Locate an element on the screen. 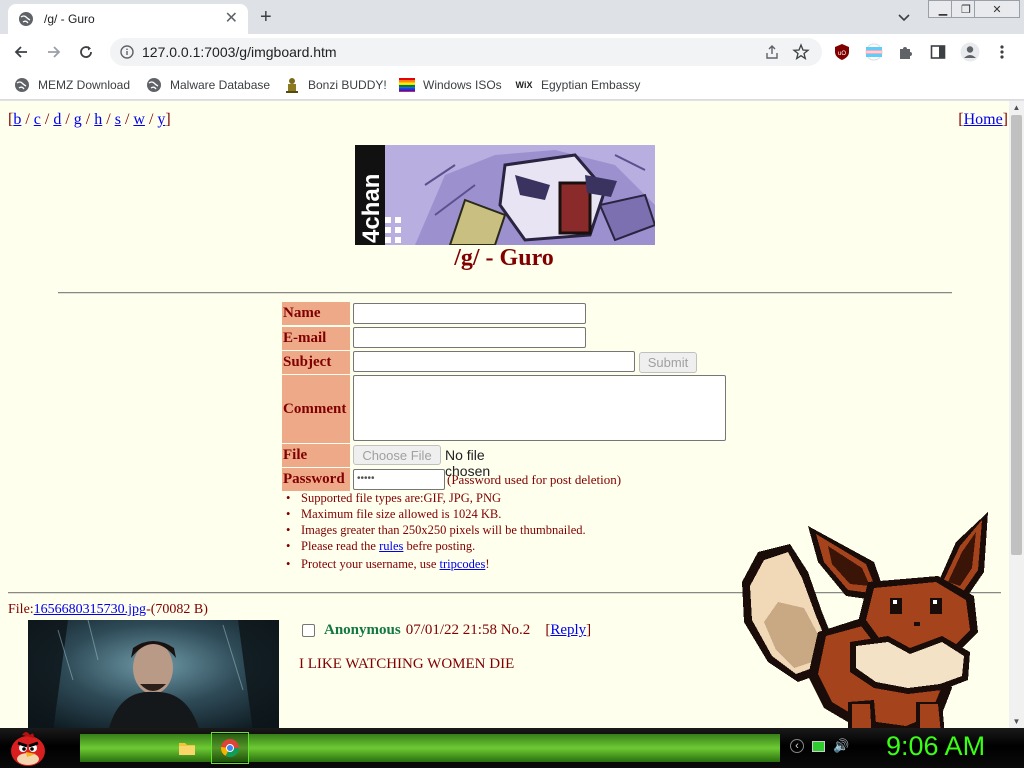 The image size is (1024, 768). ublock-extension-icon: uO is located at coordinates (842, 52).